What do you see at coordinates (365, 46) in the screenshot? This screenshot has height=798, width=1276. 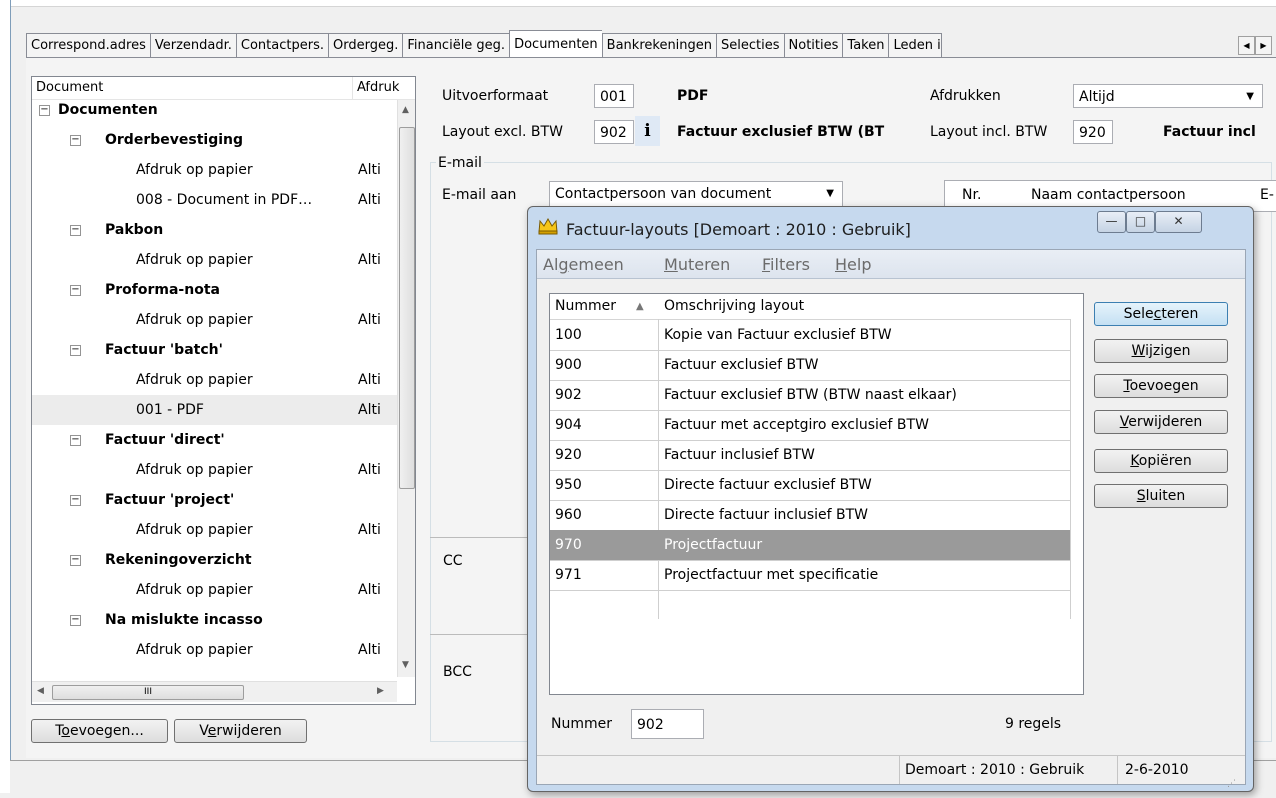 I see `tab-ordergegevens: Ordergeg.` at bounding box center [365, 46].